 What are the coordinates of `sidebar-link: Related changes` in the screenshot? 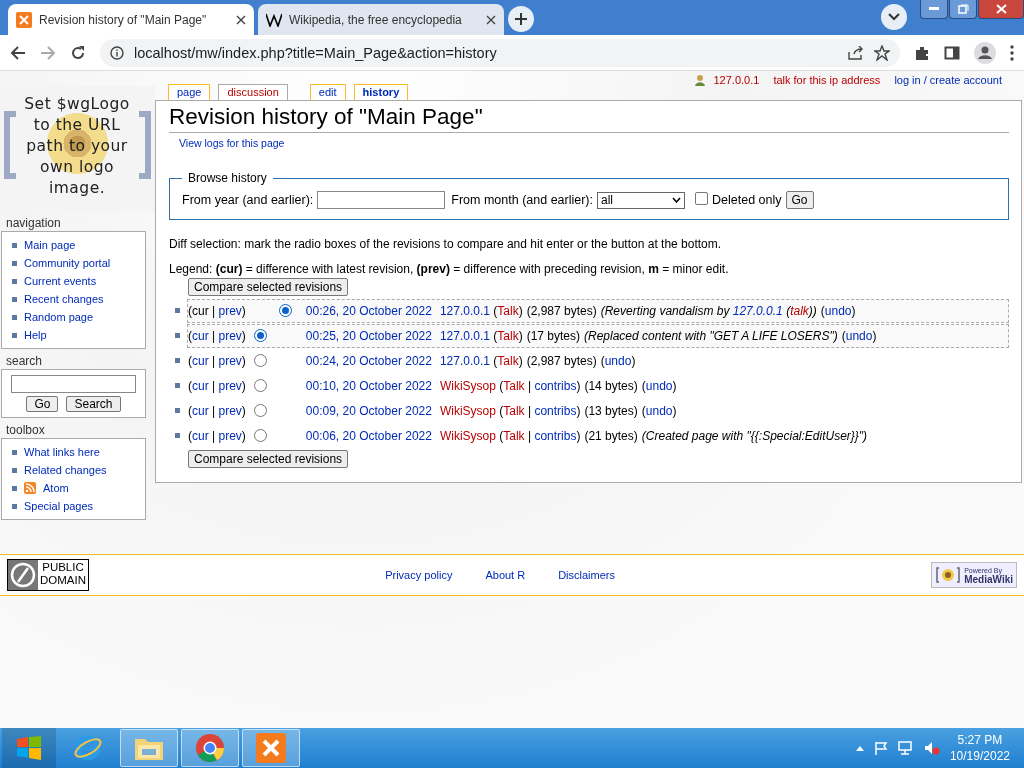 It's located at (65, 470).